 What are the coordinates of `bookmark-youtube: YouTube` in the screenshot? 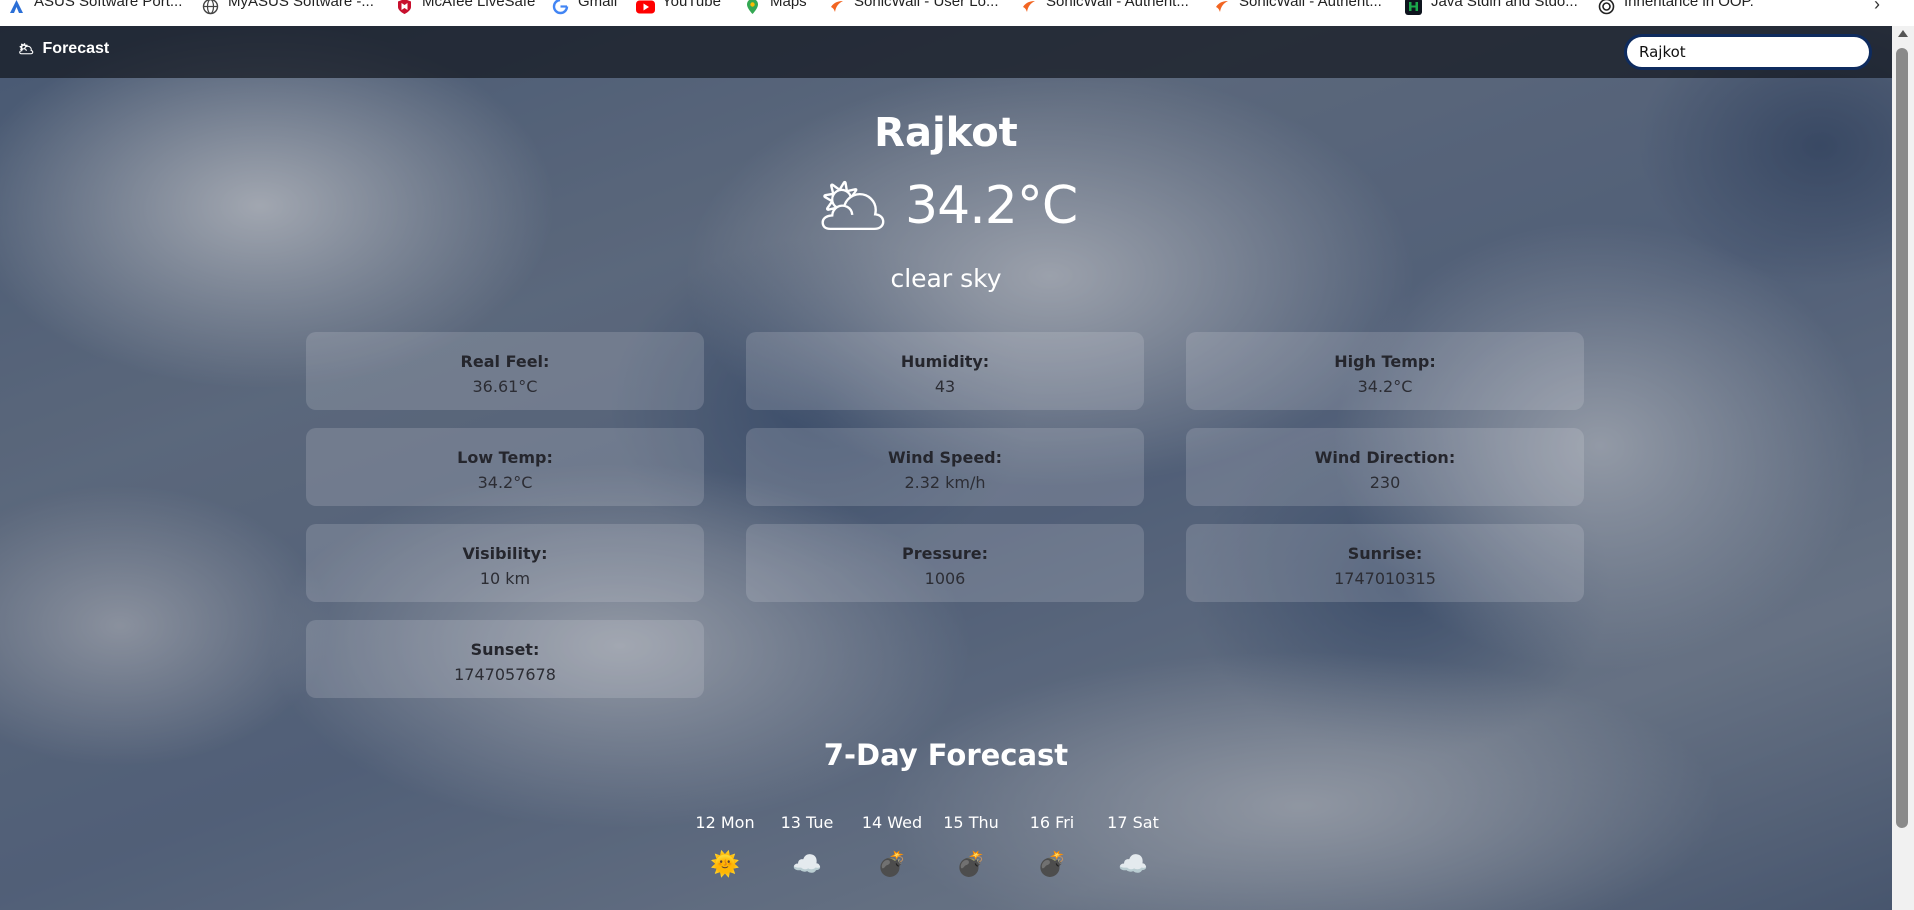 It's located at (678, 7).